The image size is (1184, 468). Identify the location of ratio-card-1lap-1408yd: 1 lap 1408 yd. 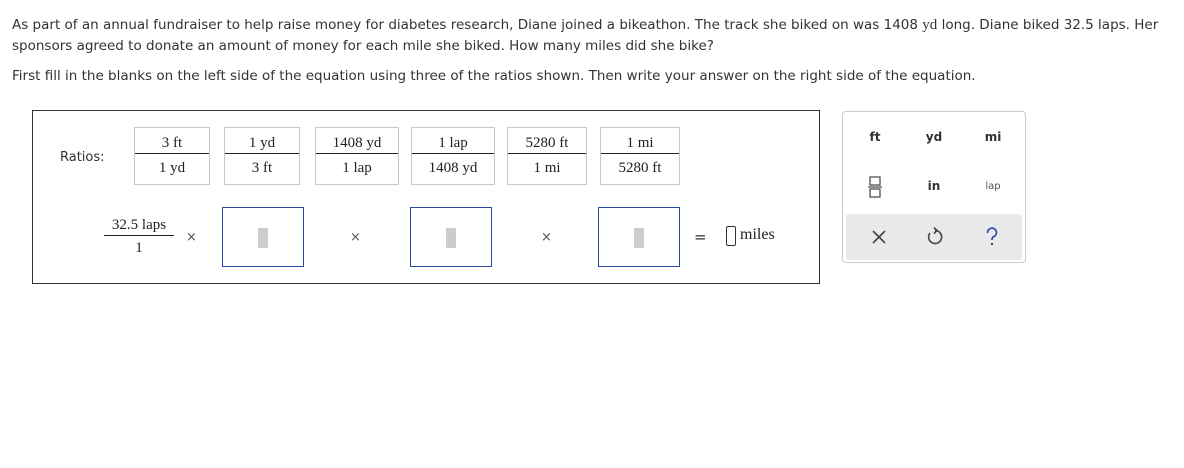
(453, 156).